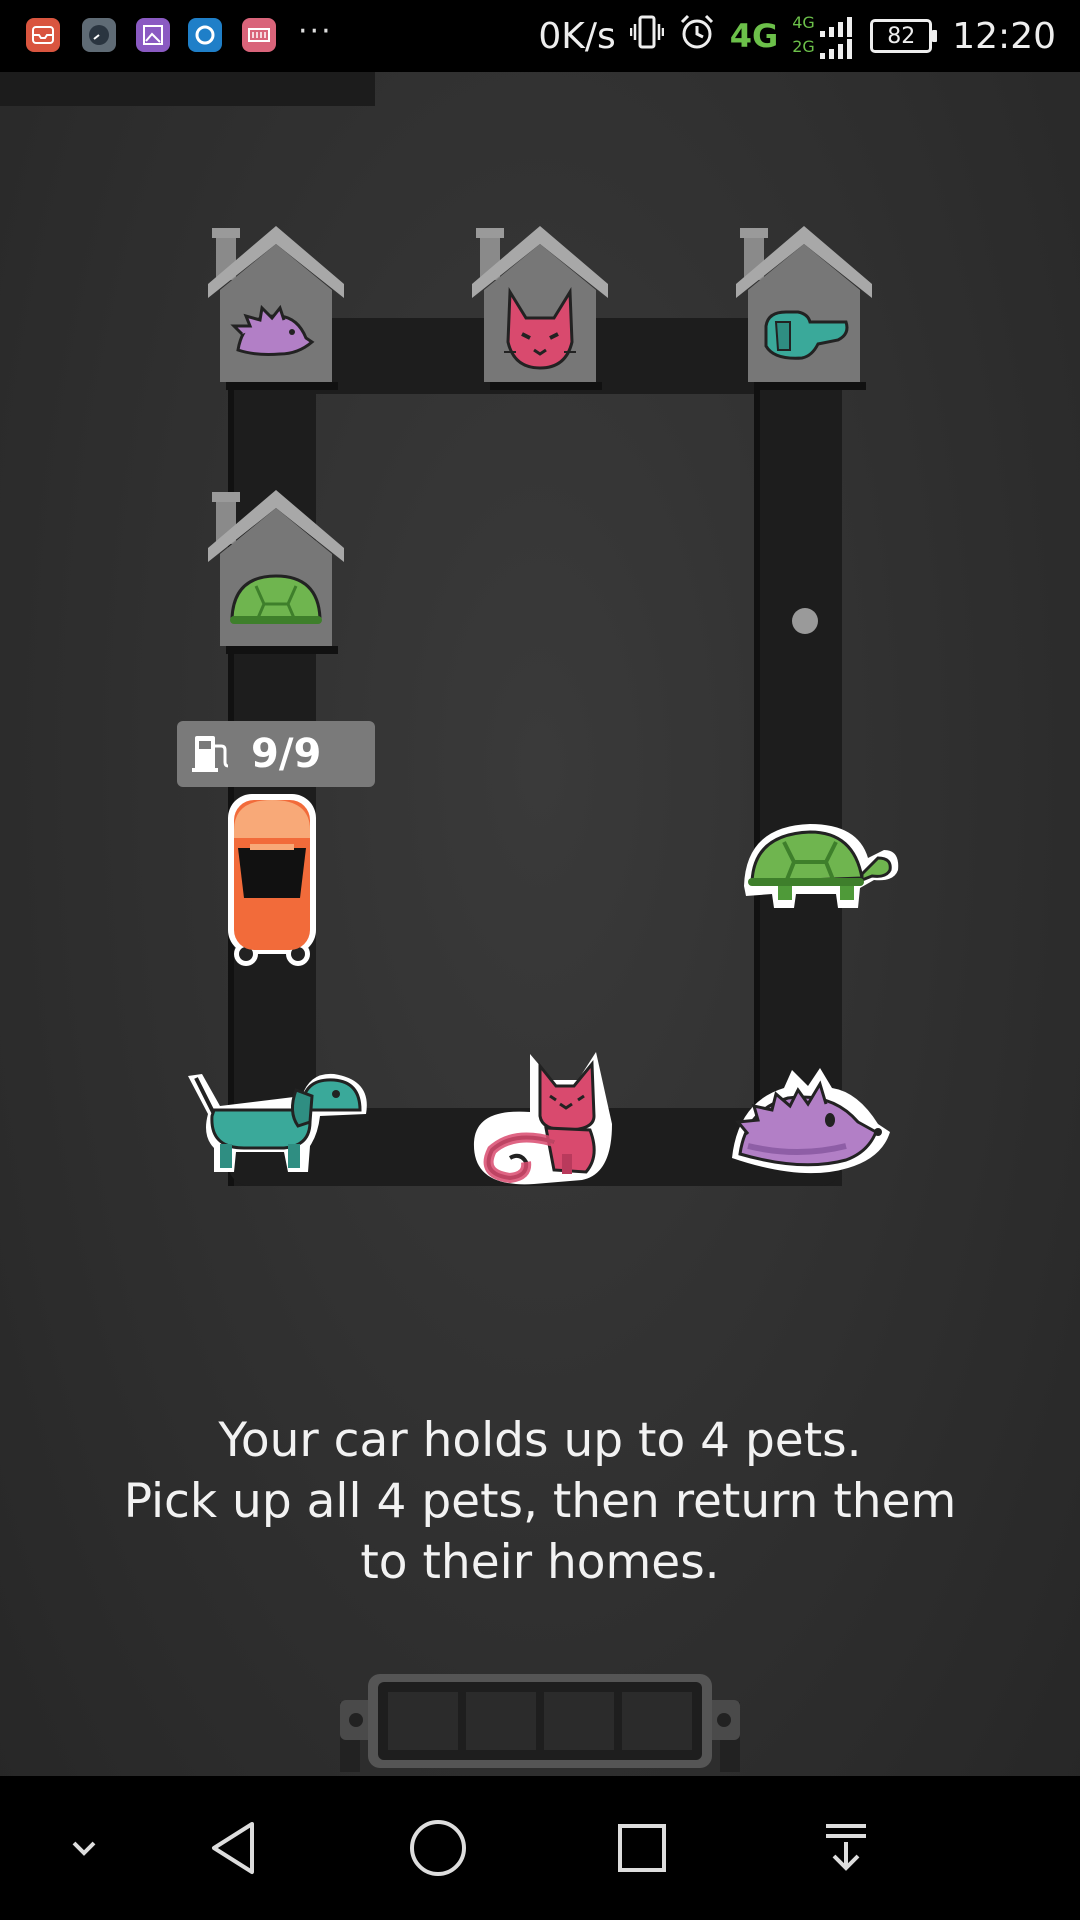 The image size is (1080, 1920). What do you see at coordinates (259, 35) in the screenshot?
I see `video-app-icon` at bounding box center [259, 35].